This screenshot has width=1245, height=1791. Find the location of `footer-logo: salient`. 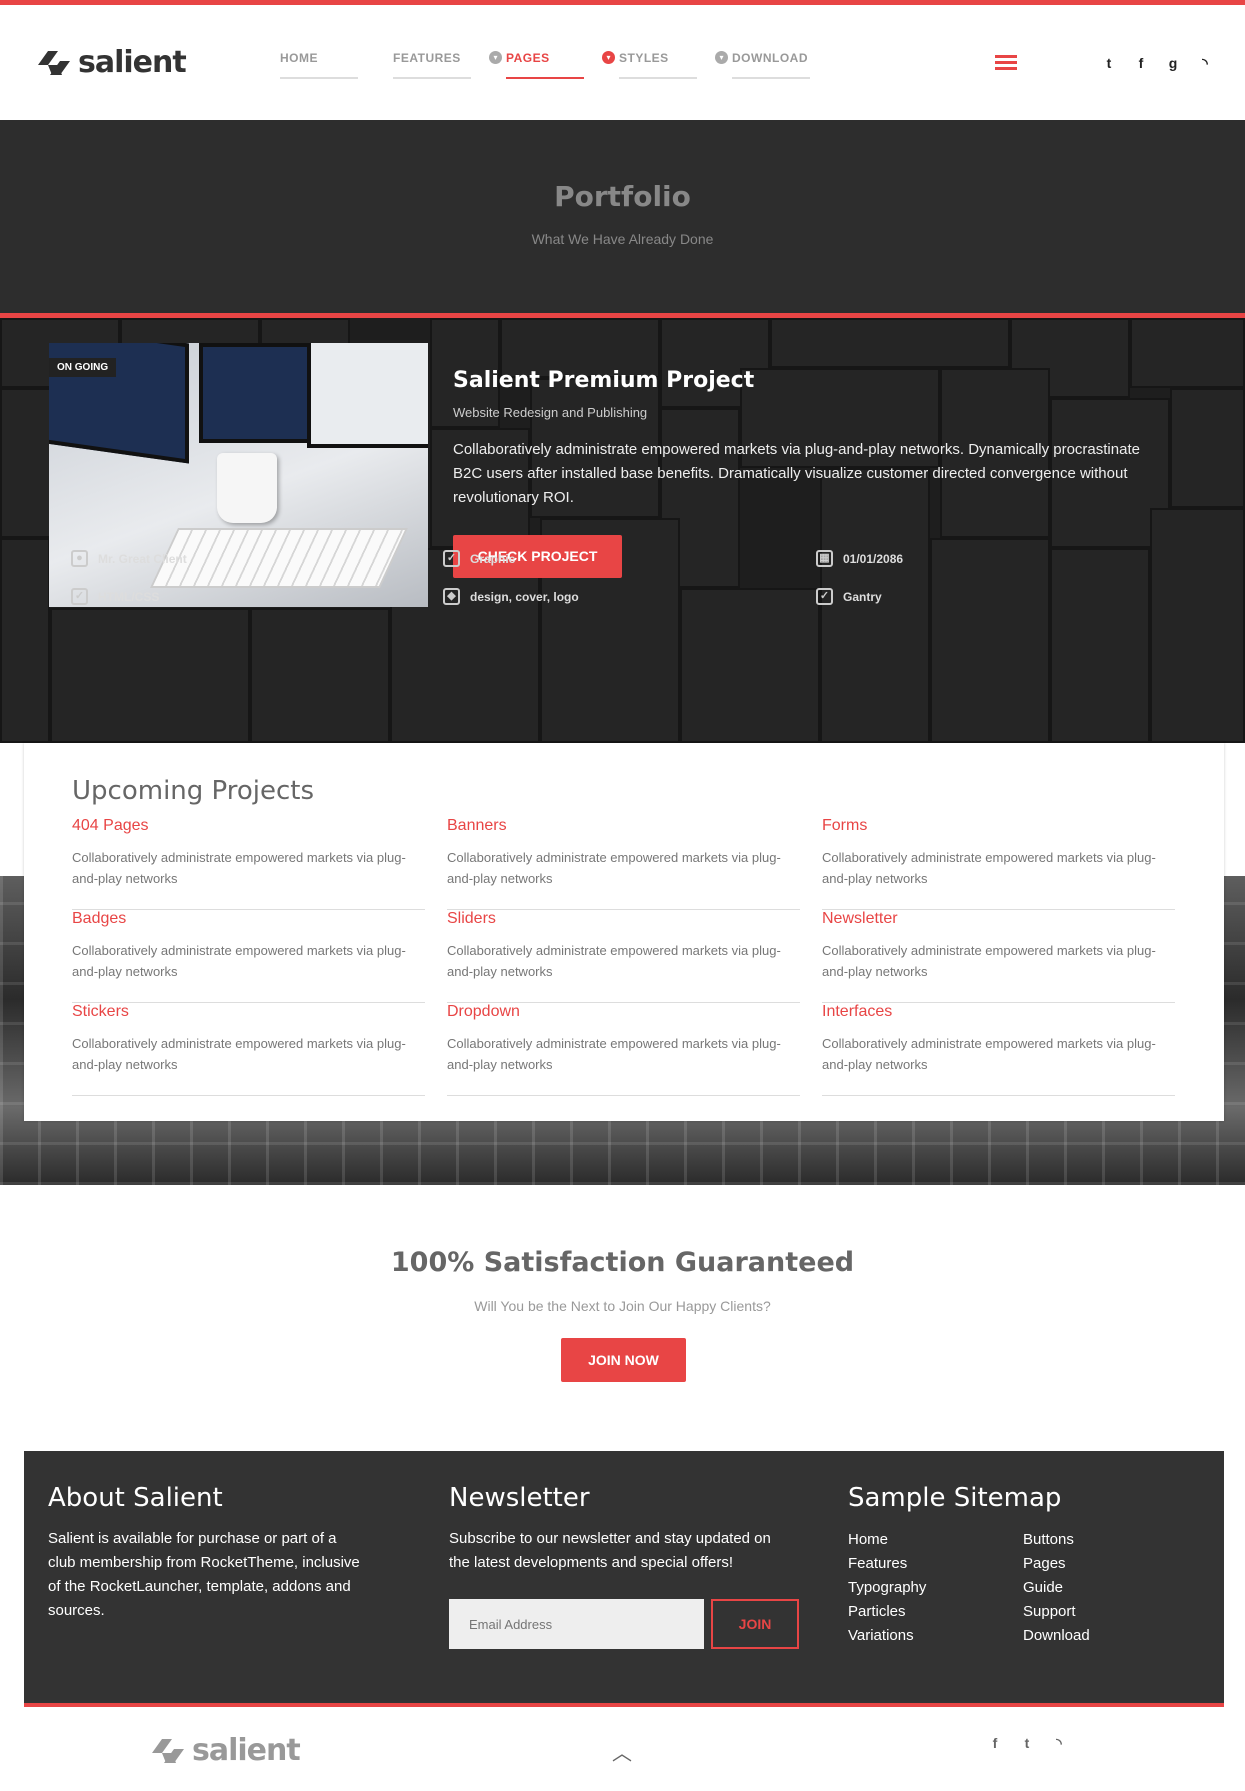

footer-logo: salient is located at coordinates (226, 1750).